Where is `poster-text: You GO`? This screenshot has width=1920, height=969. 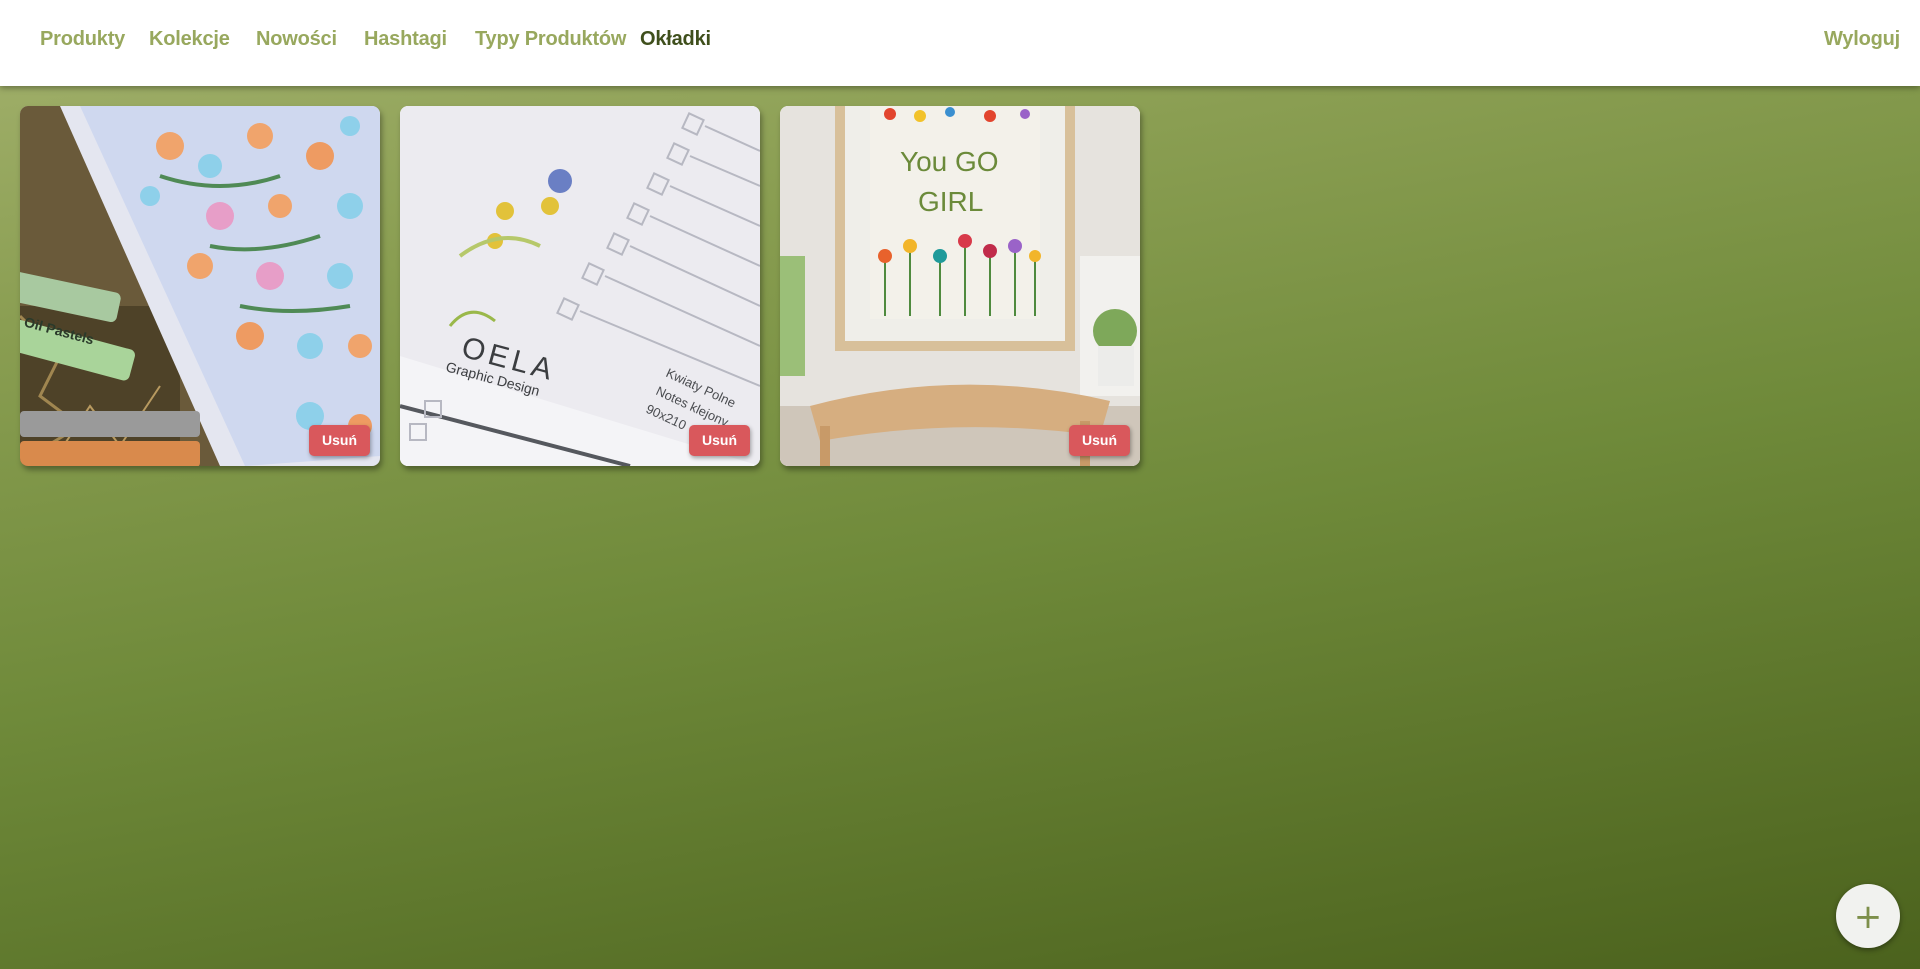 poster-text: You GO is located at coordinates (949, 161).